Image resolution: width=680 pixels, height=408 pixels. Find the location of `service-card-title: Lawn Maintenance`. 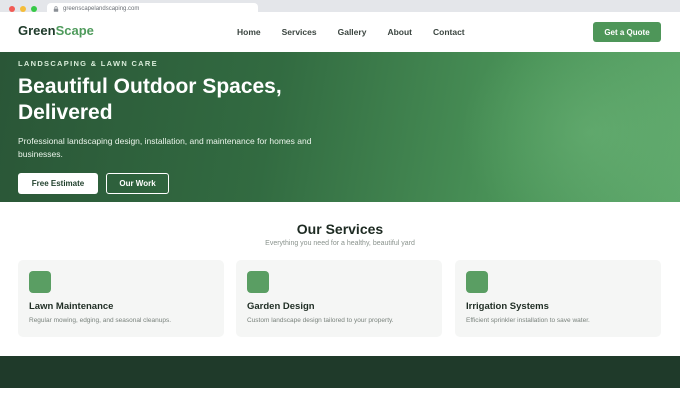

service-card-title: Lawn Maintenance is located at coordinates (71, 306).